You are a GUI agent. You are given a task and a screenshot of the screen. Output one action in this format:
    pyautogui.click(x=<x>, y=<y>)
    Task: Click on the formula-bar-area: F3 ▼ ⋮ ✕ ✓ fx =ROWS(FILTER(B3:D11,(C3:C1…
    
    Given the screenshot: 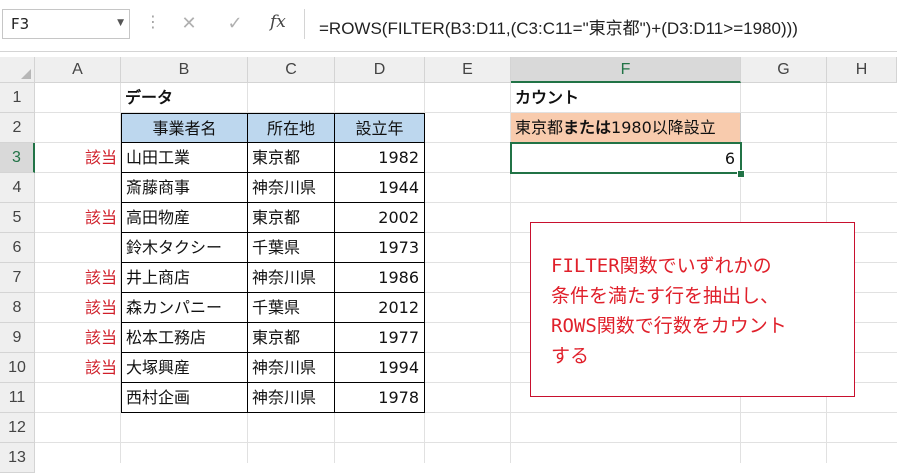 What is the action you would take?
    pyautogui.click(x=448, y=26)
    